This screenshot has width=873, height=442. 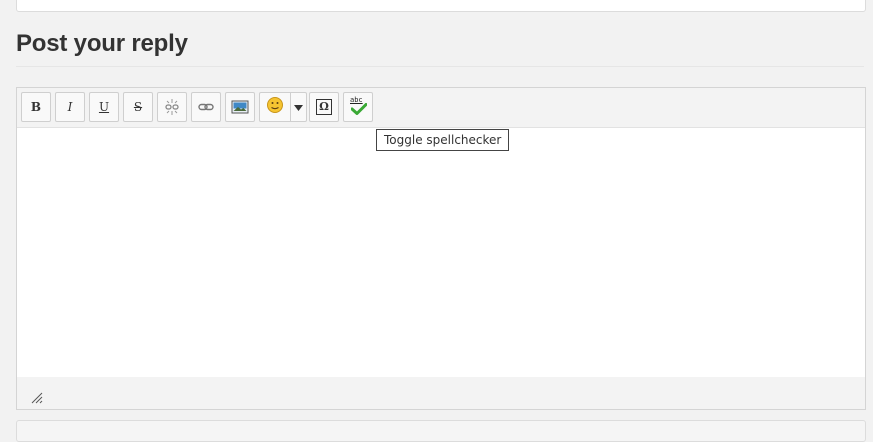 I want to click on italic-button: I, so click(x=70, y=107).